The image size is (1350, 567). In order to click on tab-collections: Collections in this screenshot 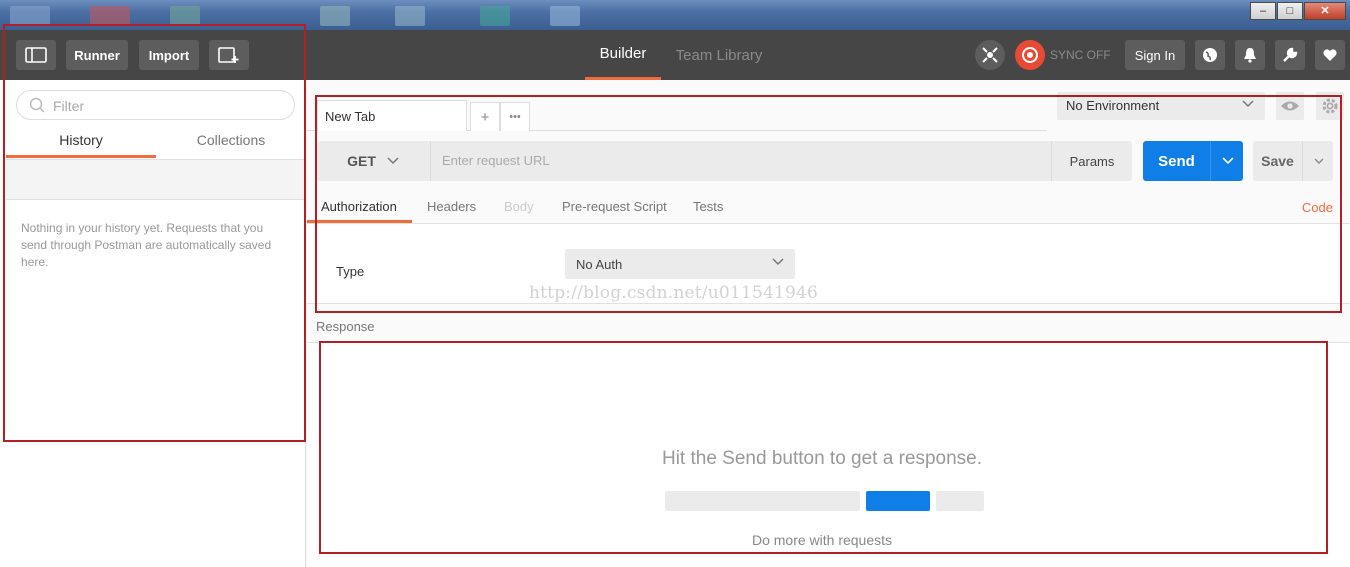, I will do `click(231, 145)`.